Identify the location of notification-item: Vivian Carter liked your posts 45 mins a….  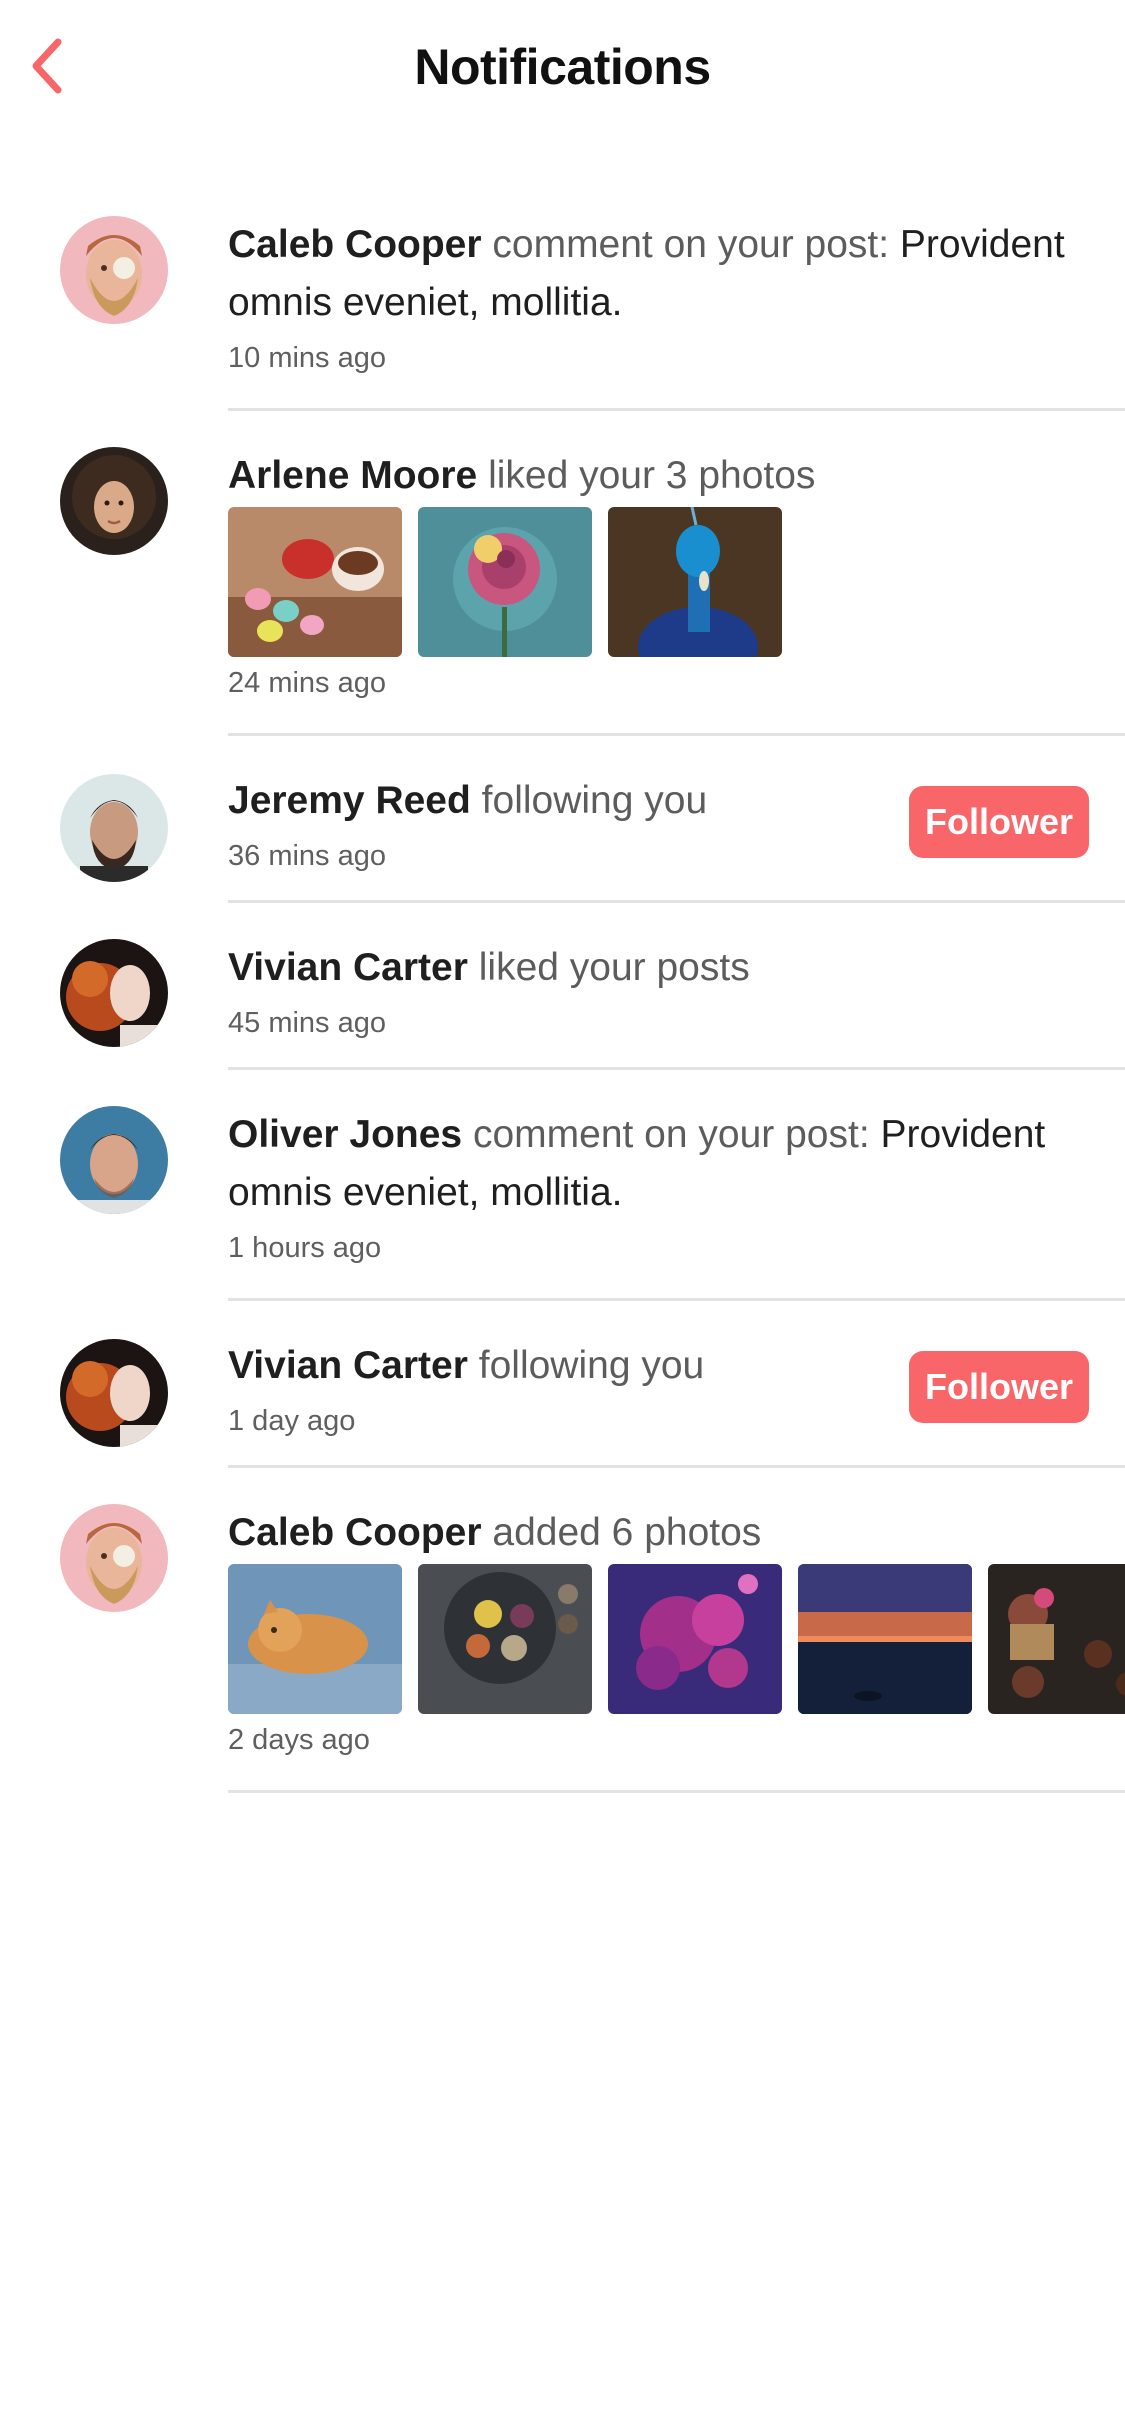
(562, 986).